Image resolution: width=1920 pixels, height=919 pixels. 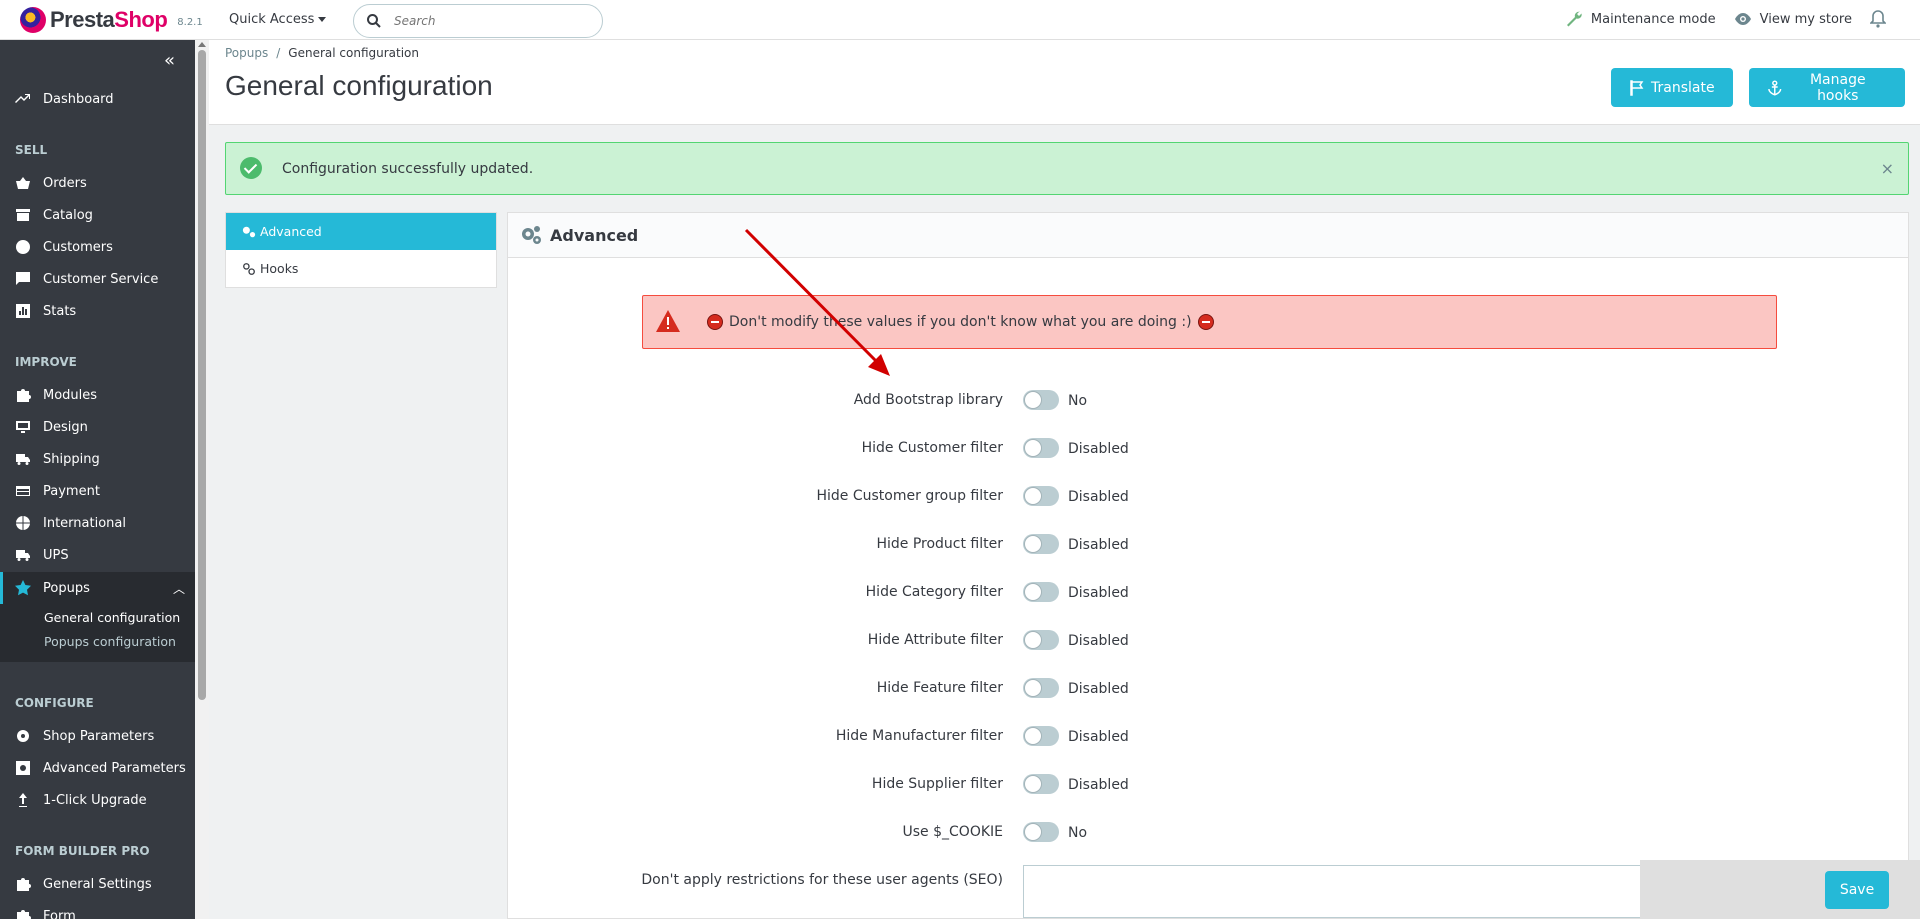 I want to click on version-label: 8.2.1, so click(x=190, y=22).